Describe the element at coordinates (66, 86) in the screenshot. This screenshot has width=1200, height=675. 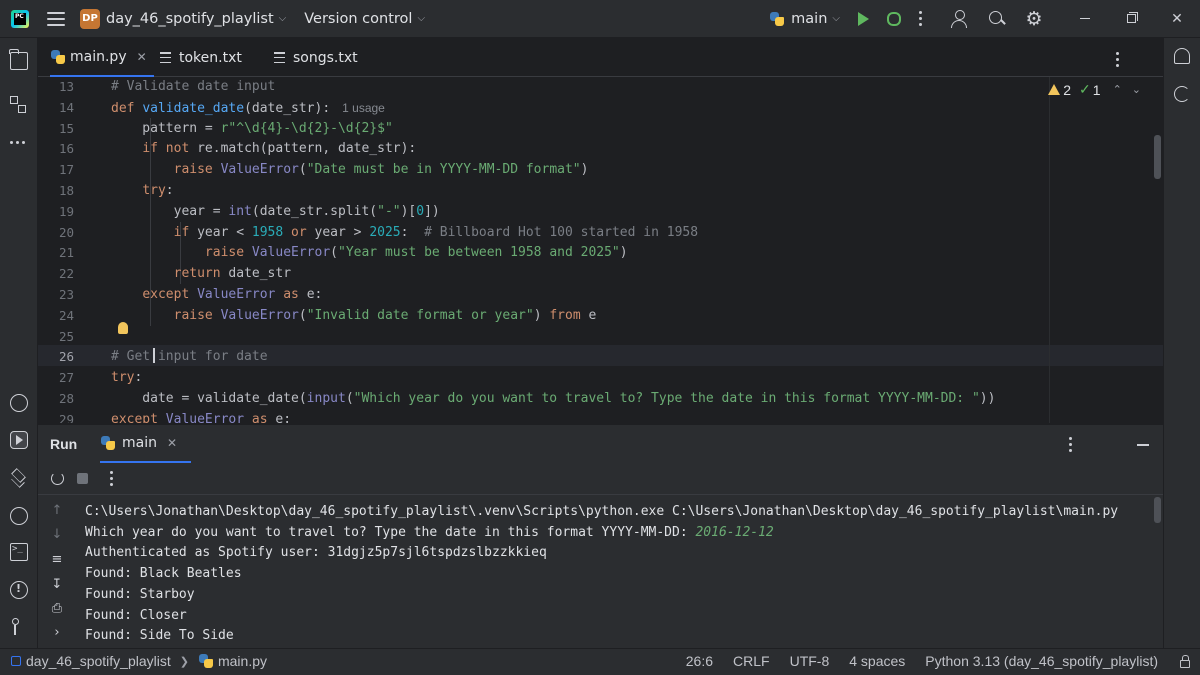
I see `line-number: 13` at that location.